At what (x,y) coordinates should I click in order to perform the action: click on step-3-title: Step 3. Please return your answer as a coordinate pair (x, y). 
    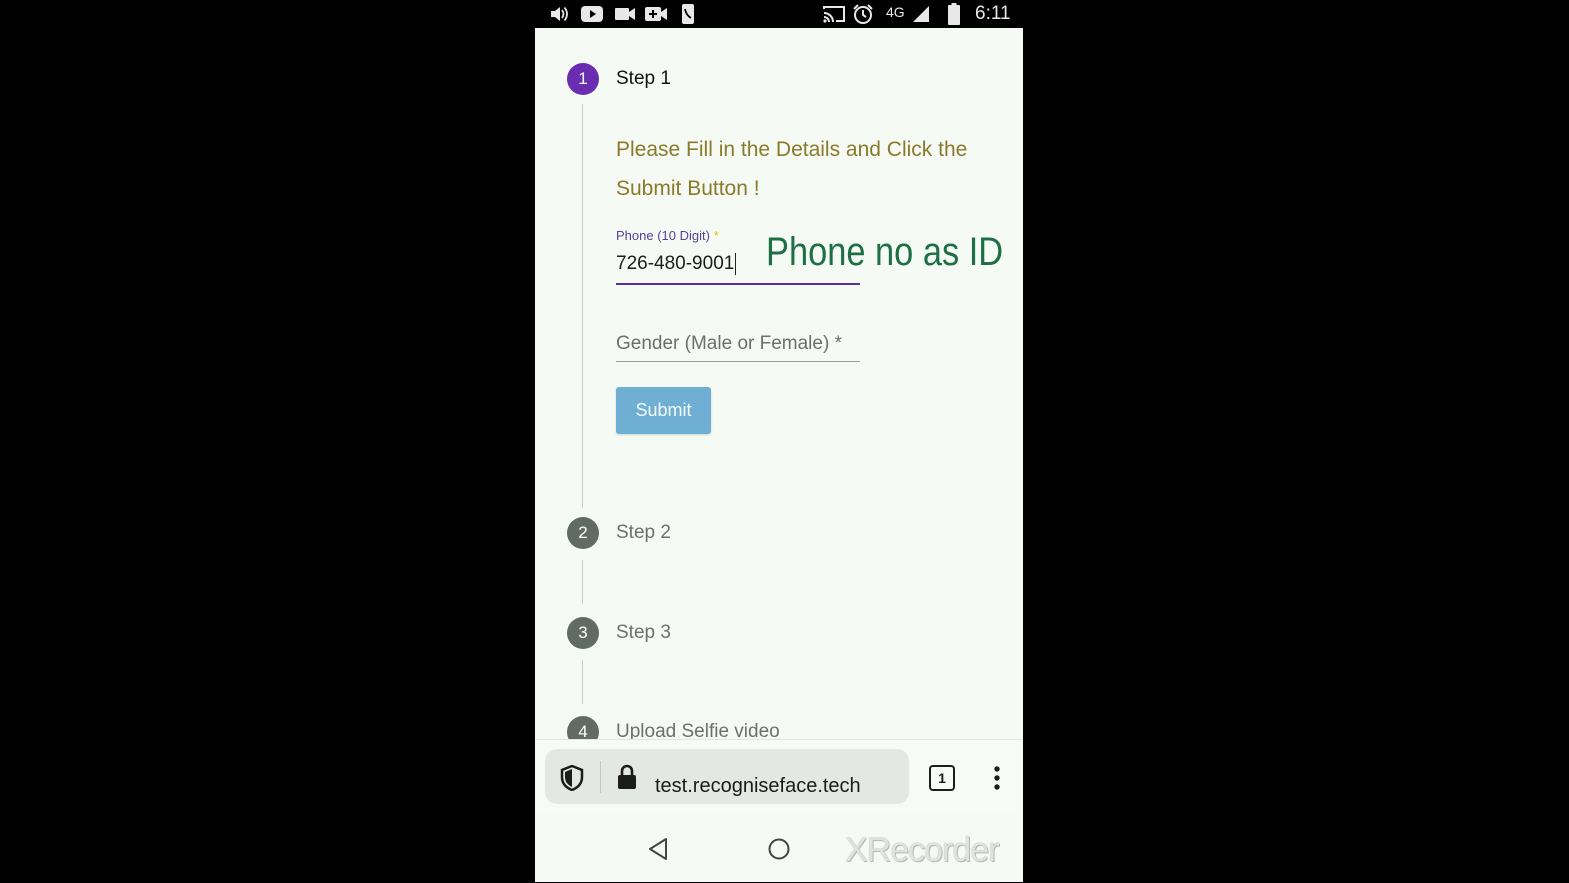
    Looking at the image, I should click on (643, 633).